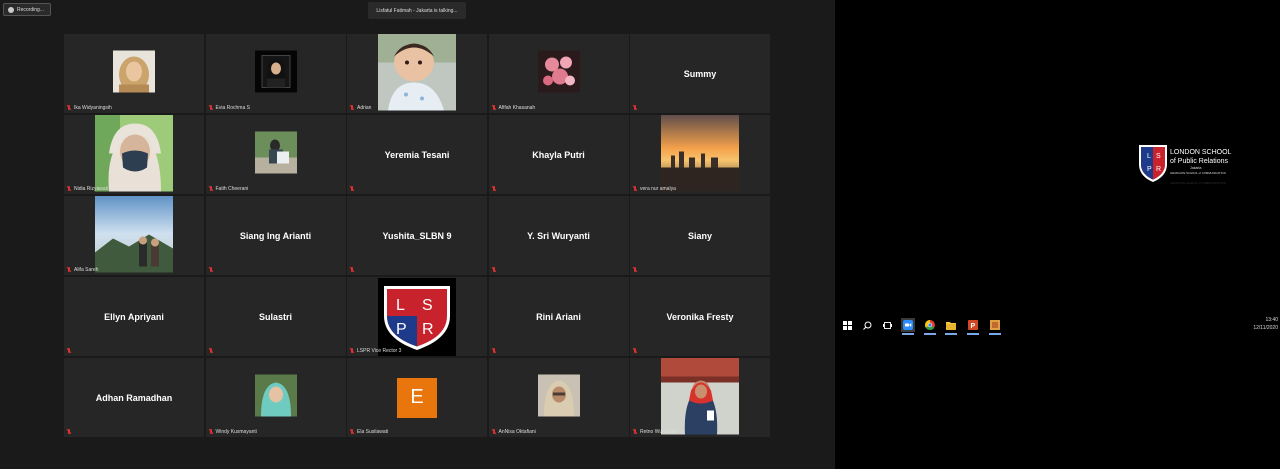  I want to click on zoom-icon, so click(908, 326).